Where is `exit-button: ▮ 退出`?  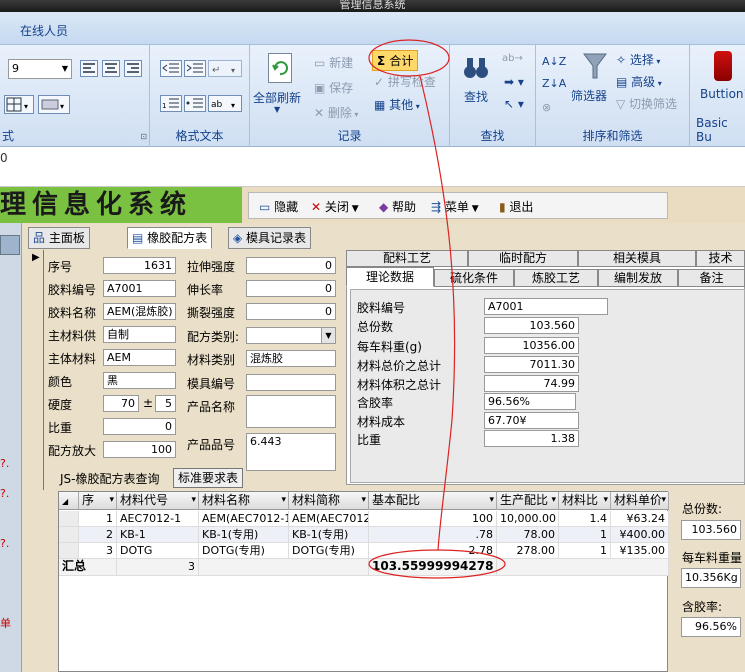 exit-button: ▮ 退出 is located at coordinates (516, 206).